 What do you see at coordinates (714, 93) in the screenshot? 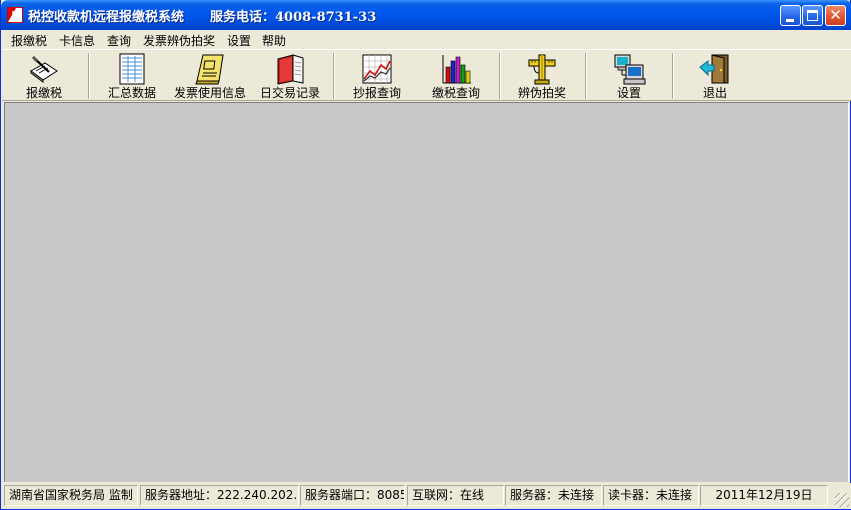
I see `tool-label: 退出` at bounding box center [714, 93].